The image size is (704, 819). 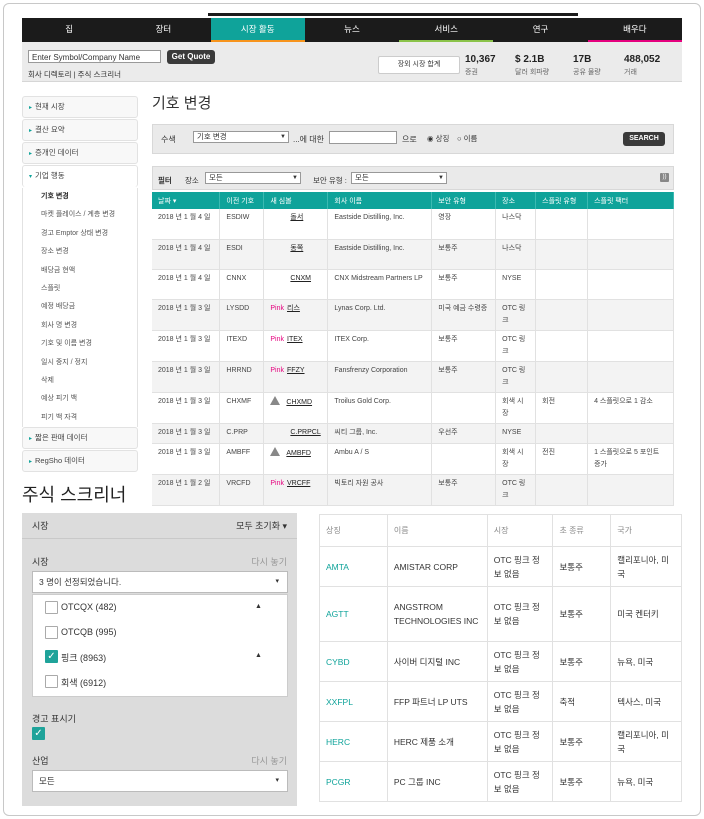 I want to click on search-type-select: 기호 변경, so click(x=241, y=137).